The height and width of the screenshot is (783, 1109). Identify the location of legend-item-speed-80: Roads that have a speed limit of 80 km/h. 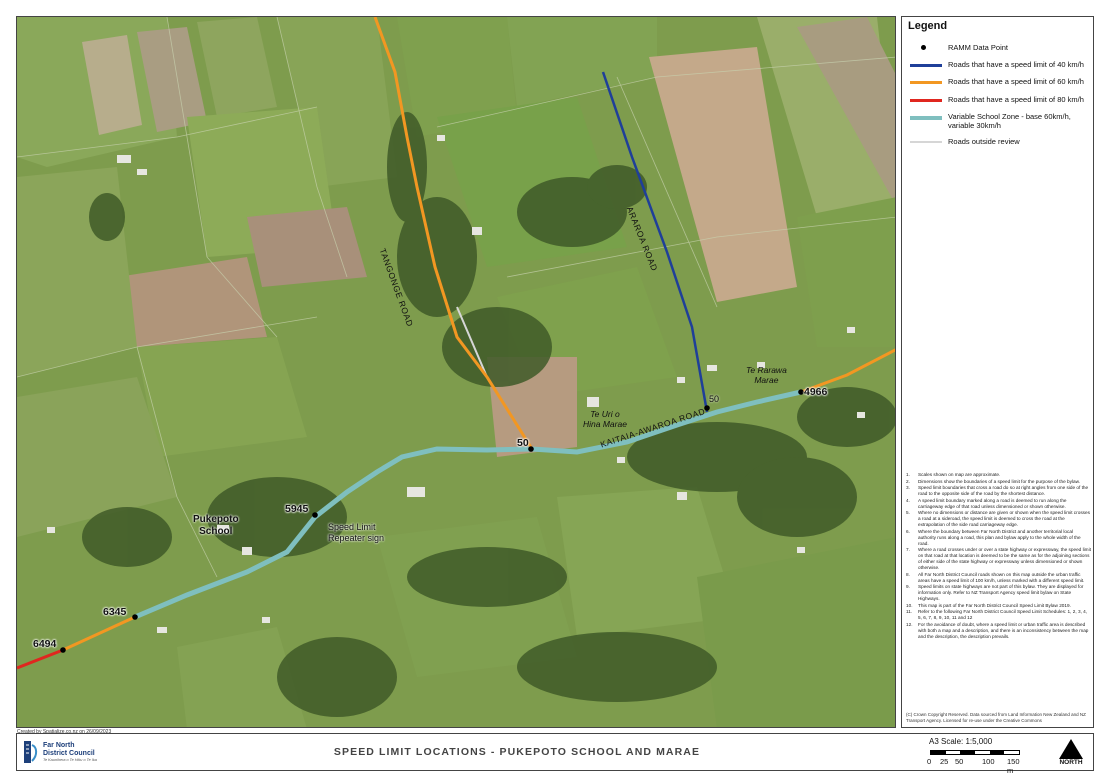
(999, 101).